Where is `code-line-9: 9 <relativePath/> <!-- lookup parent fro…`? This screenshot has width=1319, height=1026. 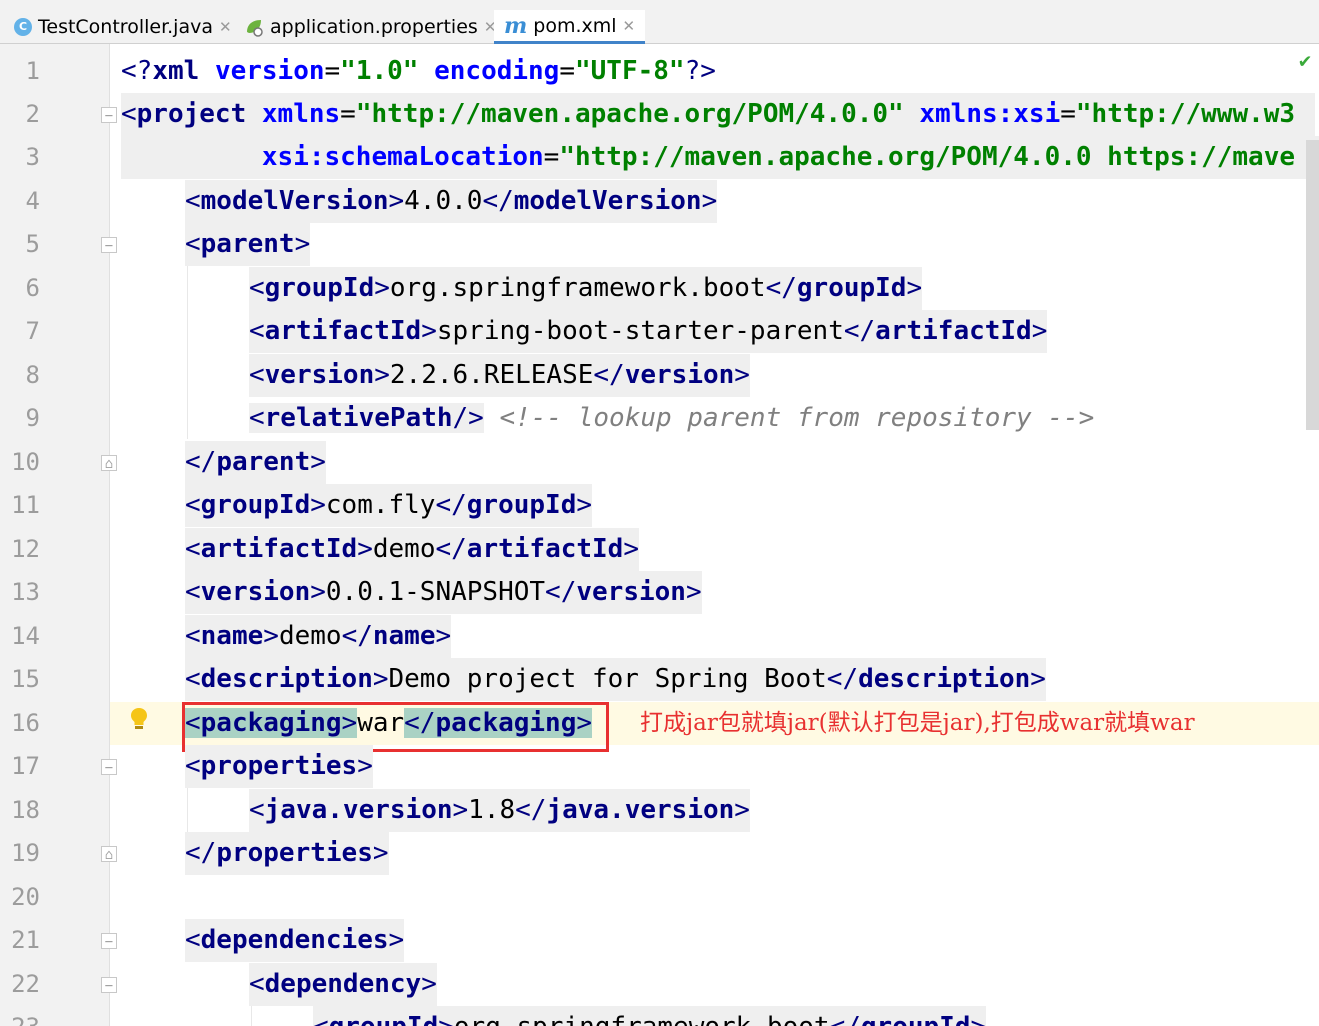 code-line-9: 9 <relativePath/> <!-- lookup parent fro… is located at coordinates (659, 418).